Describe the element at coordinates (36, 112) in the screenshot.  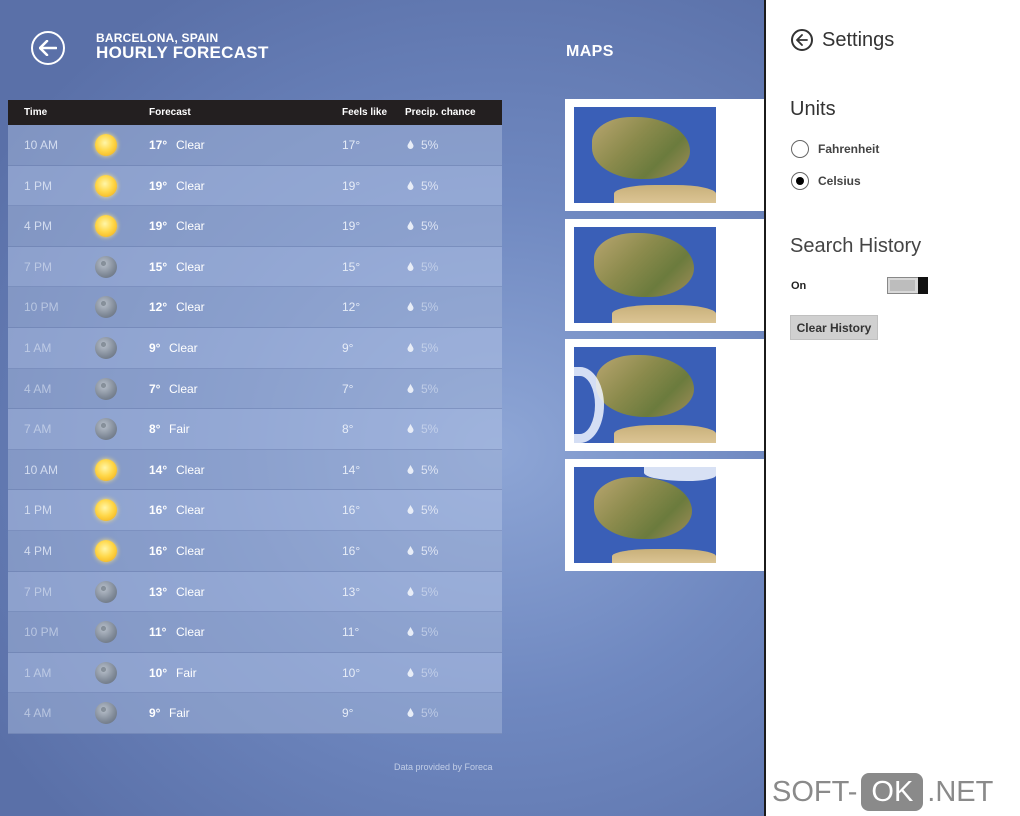
I see `col-time: Time` at that location.